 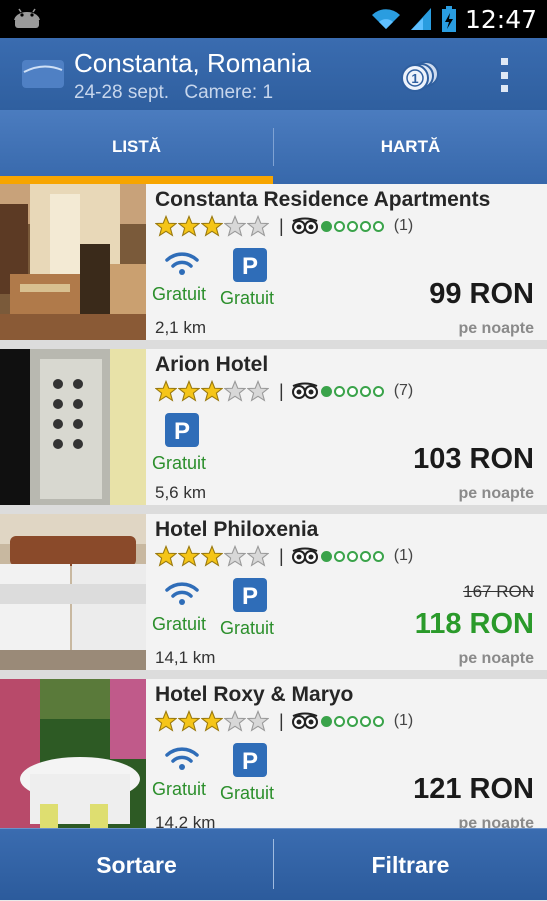 What do you see at coordinates (229, 92) in the screenshot?
I see `rooms-count: Camere: 1` at bounding box center [229, 92].